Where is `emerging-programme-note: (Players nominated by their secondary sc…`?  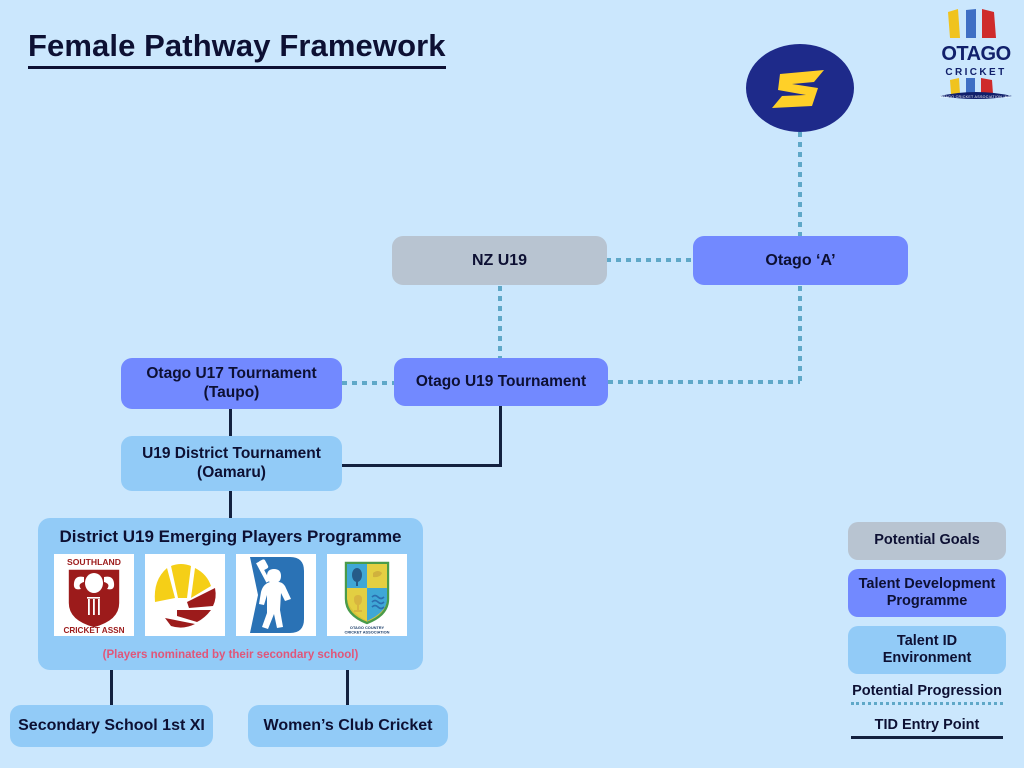 emerging-programme-note: (Players nominated by their secondary sc… is located at coordinates (230, 655).